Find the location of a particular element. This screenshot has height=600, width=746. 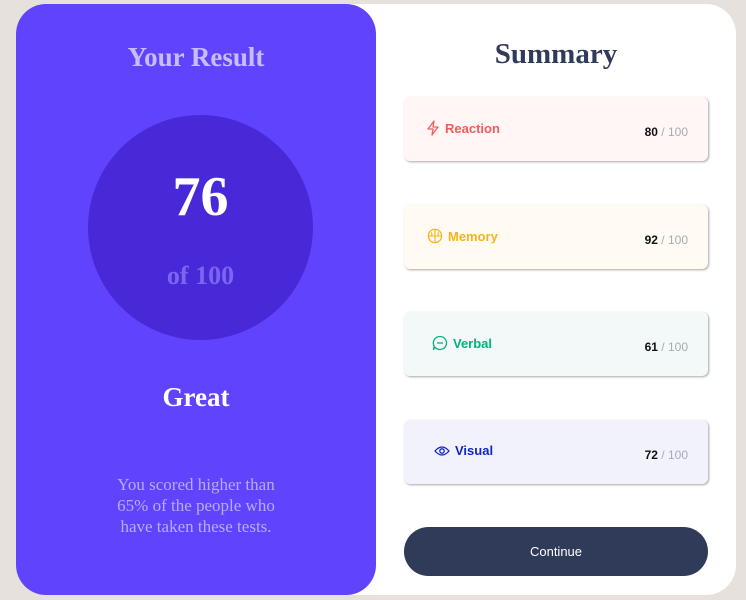

summary-item-reaction: Reaction 80 / 100 is located at coordinates (556, 129).